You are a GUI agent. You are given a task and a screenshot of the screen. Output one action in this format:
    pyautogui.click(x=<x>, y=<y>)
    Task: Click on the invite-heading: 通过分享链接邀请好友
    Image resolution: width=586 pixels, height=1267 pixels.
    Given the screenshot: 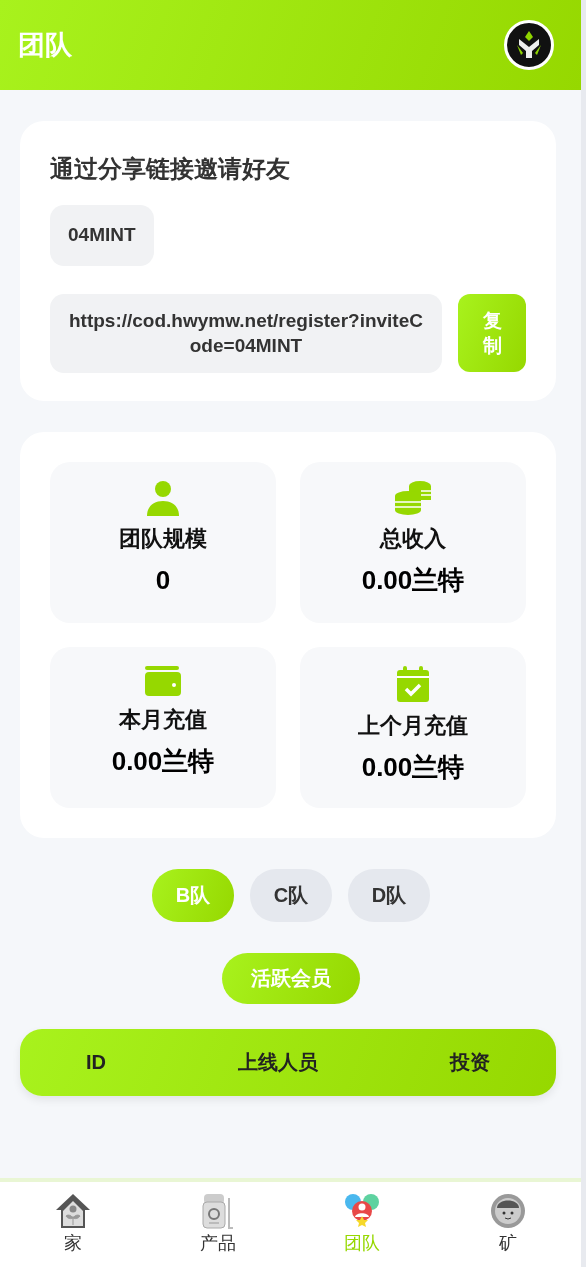 What is the action you would take?
    pyautogui.click(x=170, y=169)
    